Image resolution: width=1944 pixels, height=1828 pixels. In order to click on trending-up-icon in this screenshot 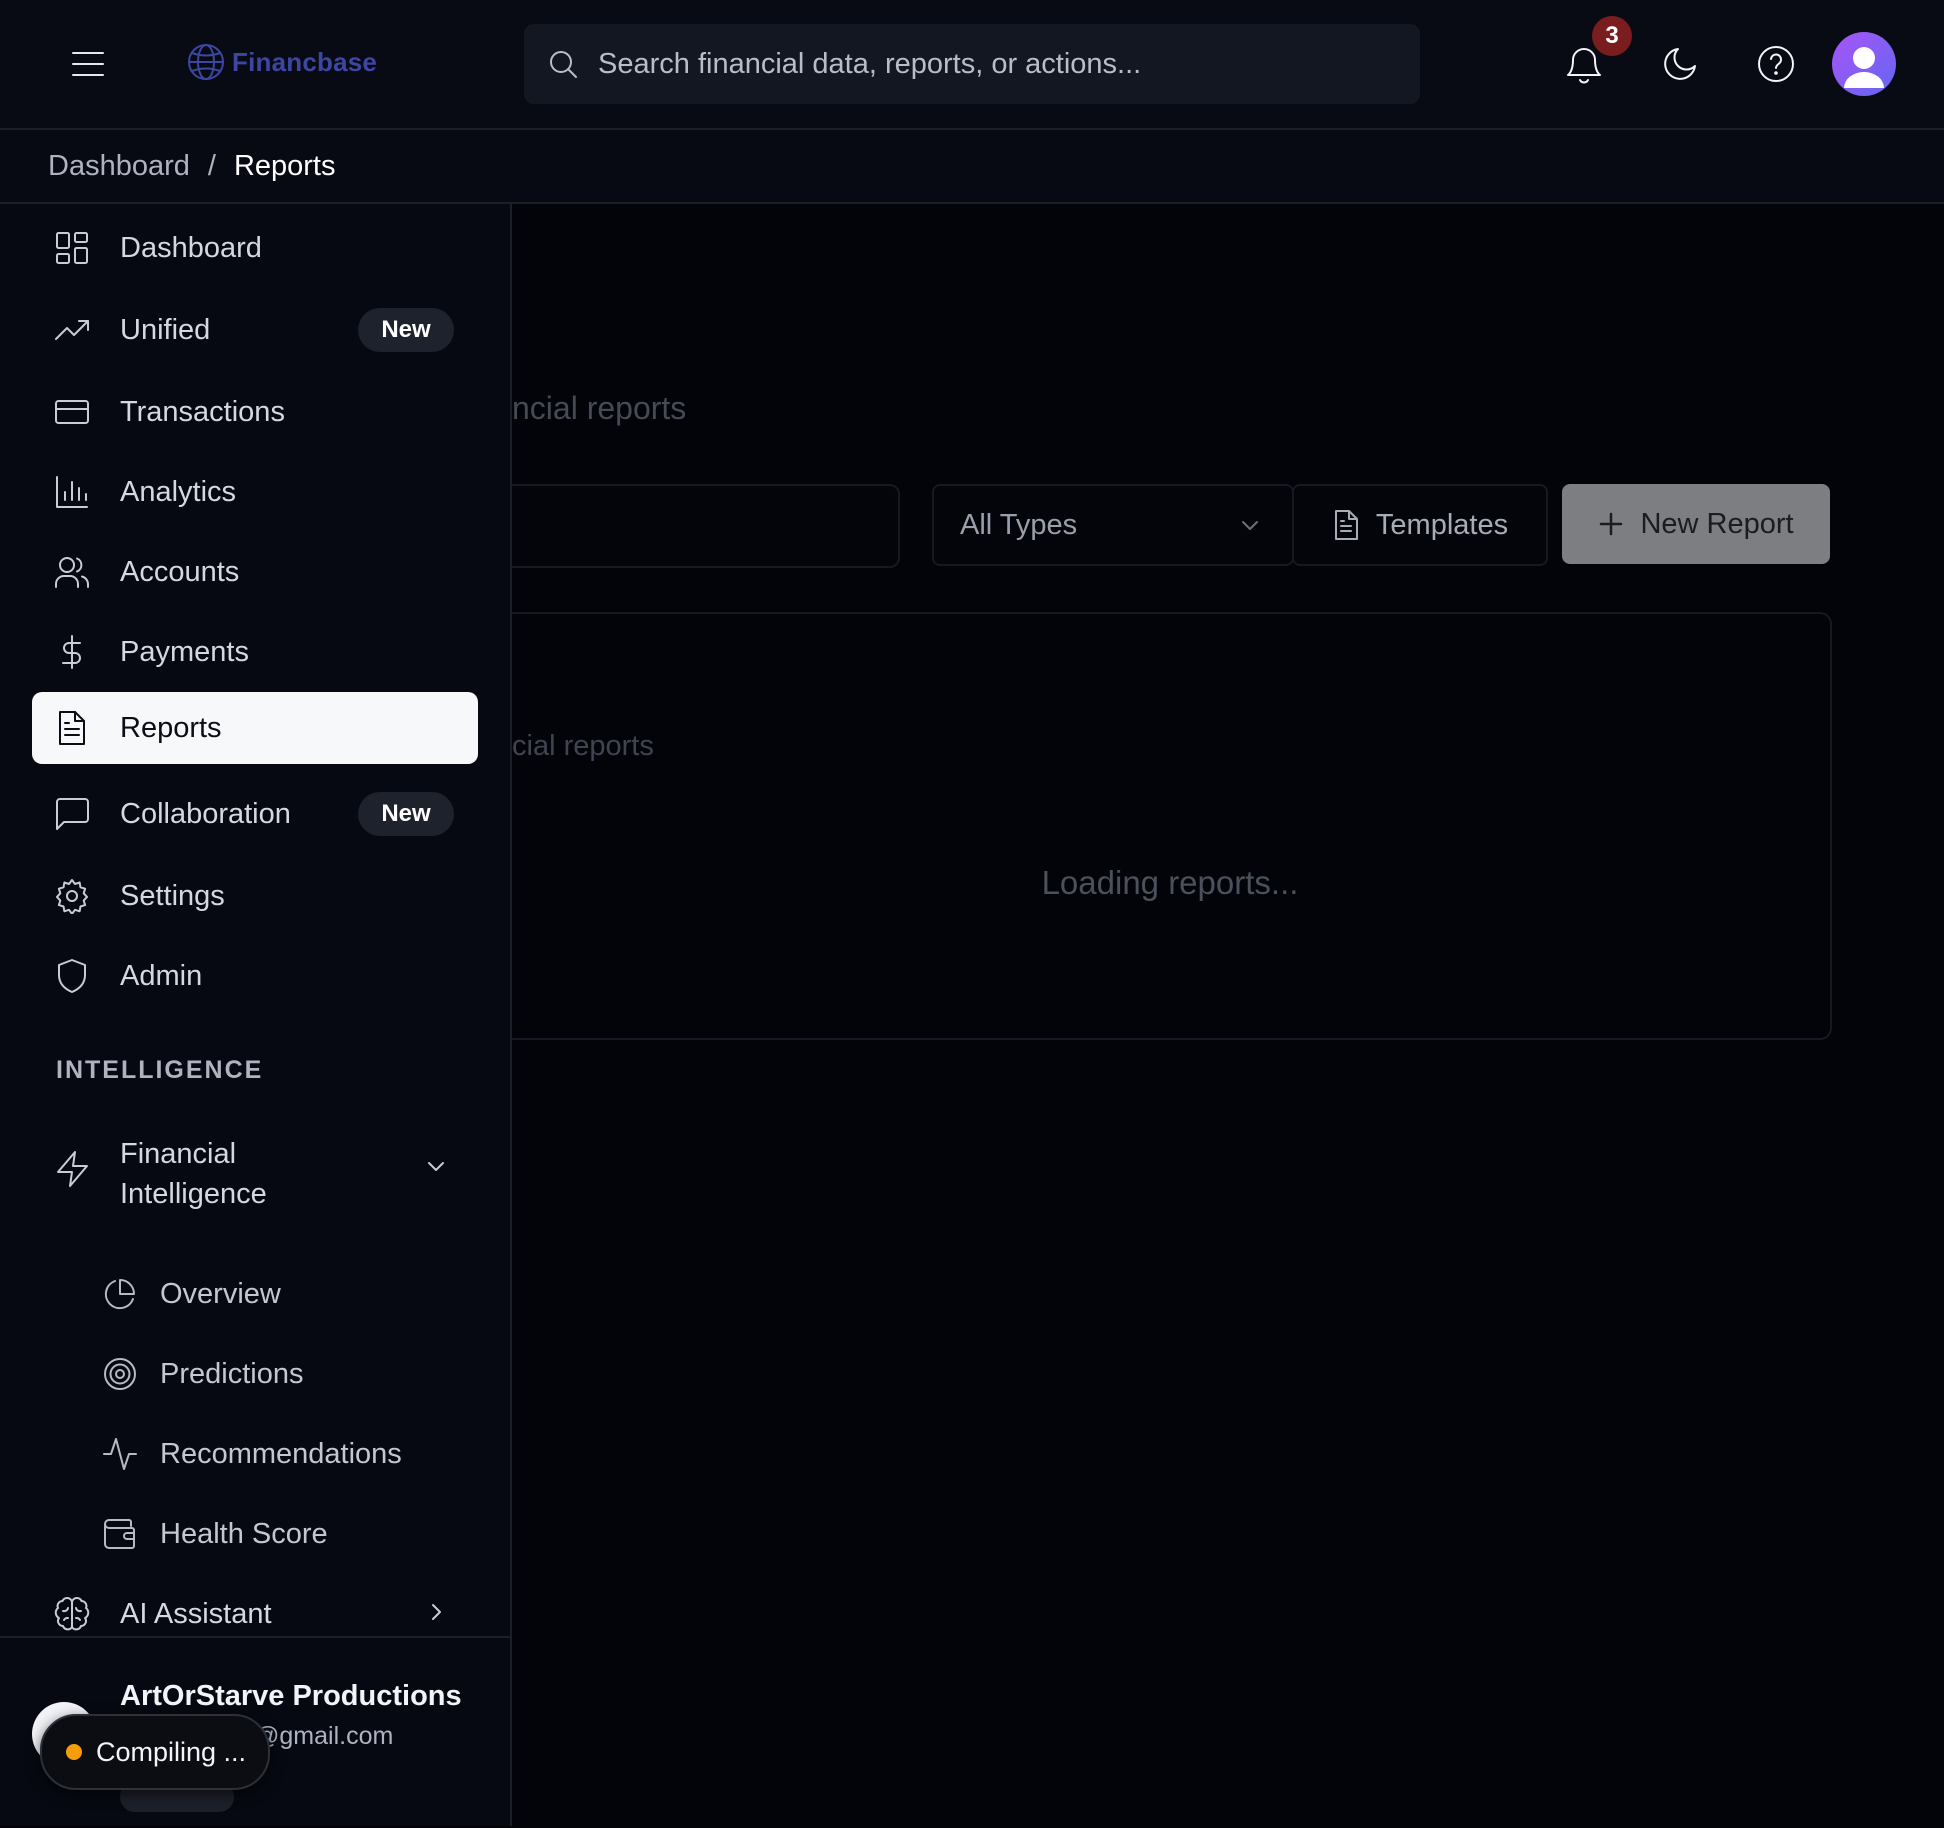, I will do `click(72, 330)`.